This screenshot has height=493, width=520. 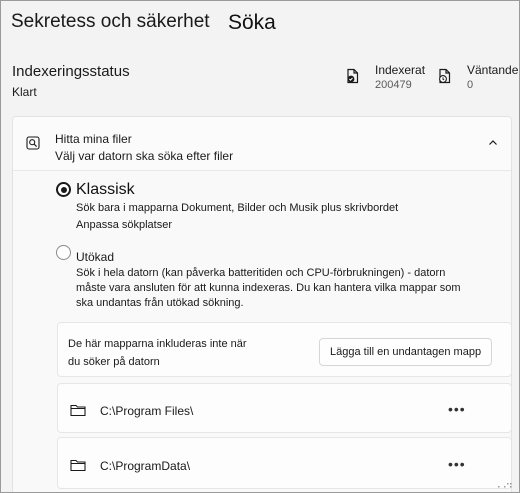 What do you see at coordinates (71, 71) in the screenshot?
I see `indexing-status-title: Indexeringsstatus` at bounding box center [71, 71].